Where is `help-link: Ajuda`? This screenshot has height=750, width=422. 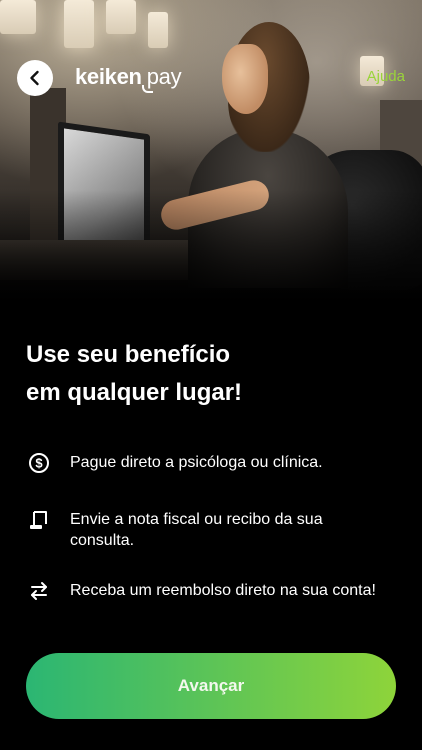
help-link: Ajuda is located at coordinates (386, 76).